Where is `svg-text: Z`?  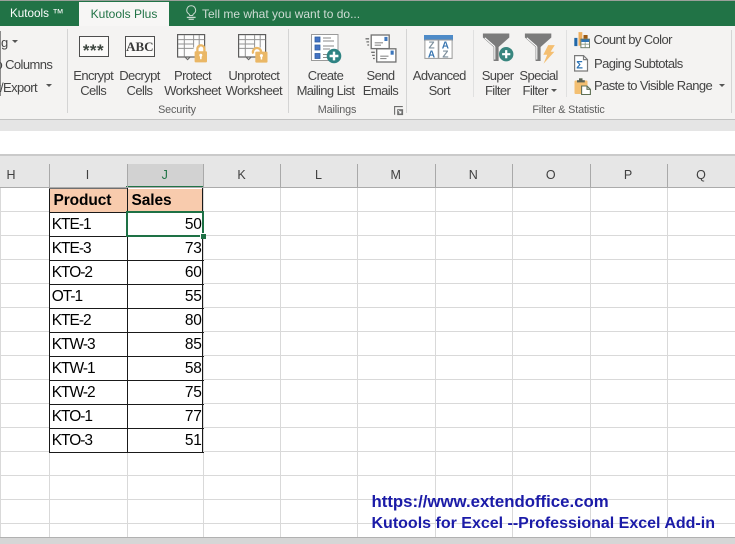
svg-text: Z is located at coordinates (445, 55).